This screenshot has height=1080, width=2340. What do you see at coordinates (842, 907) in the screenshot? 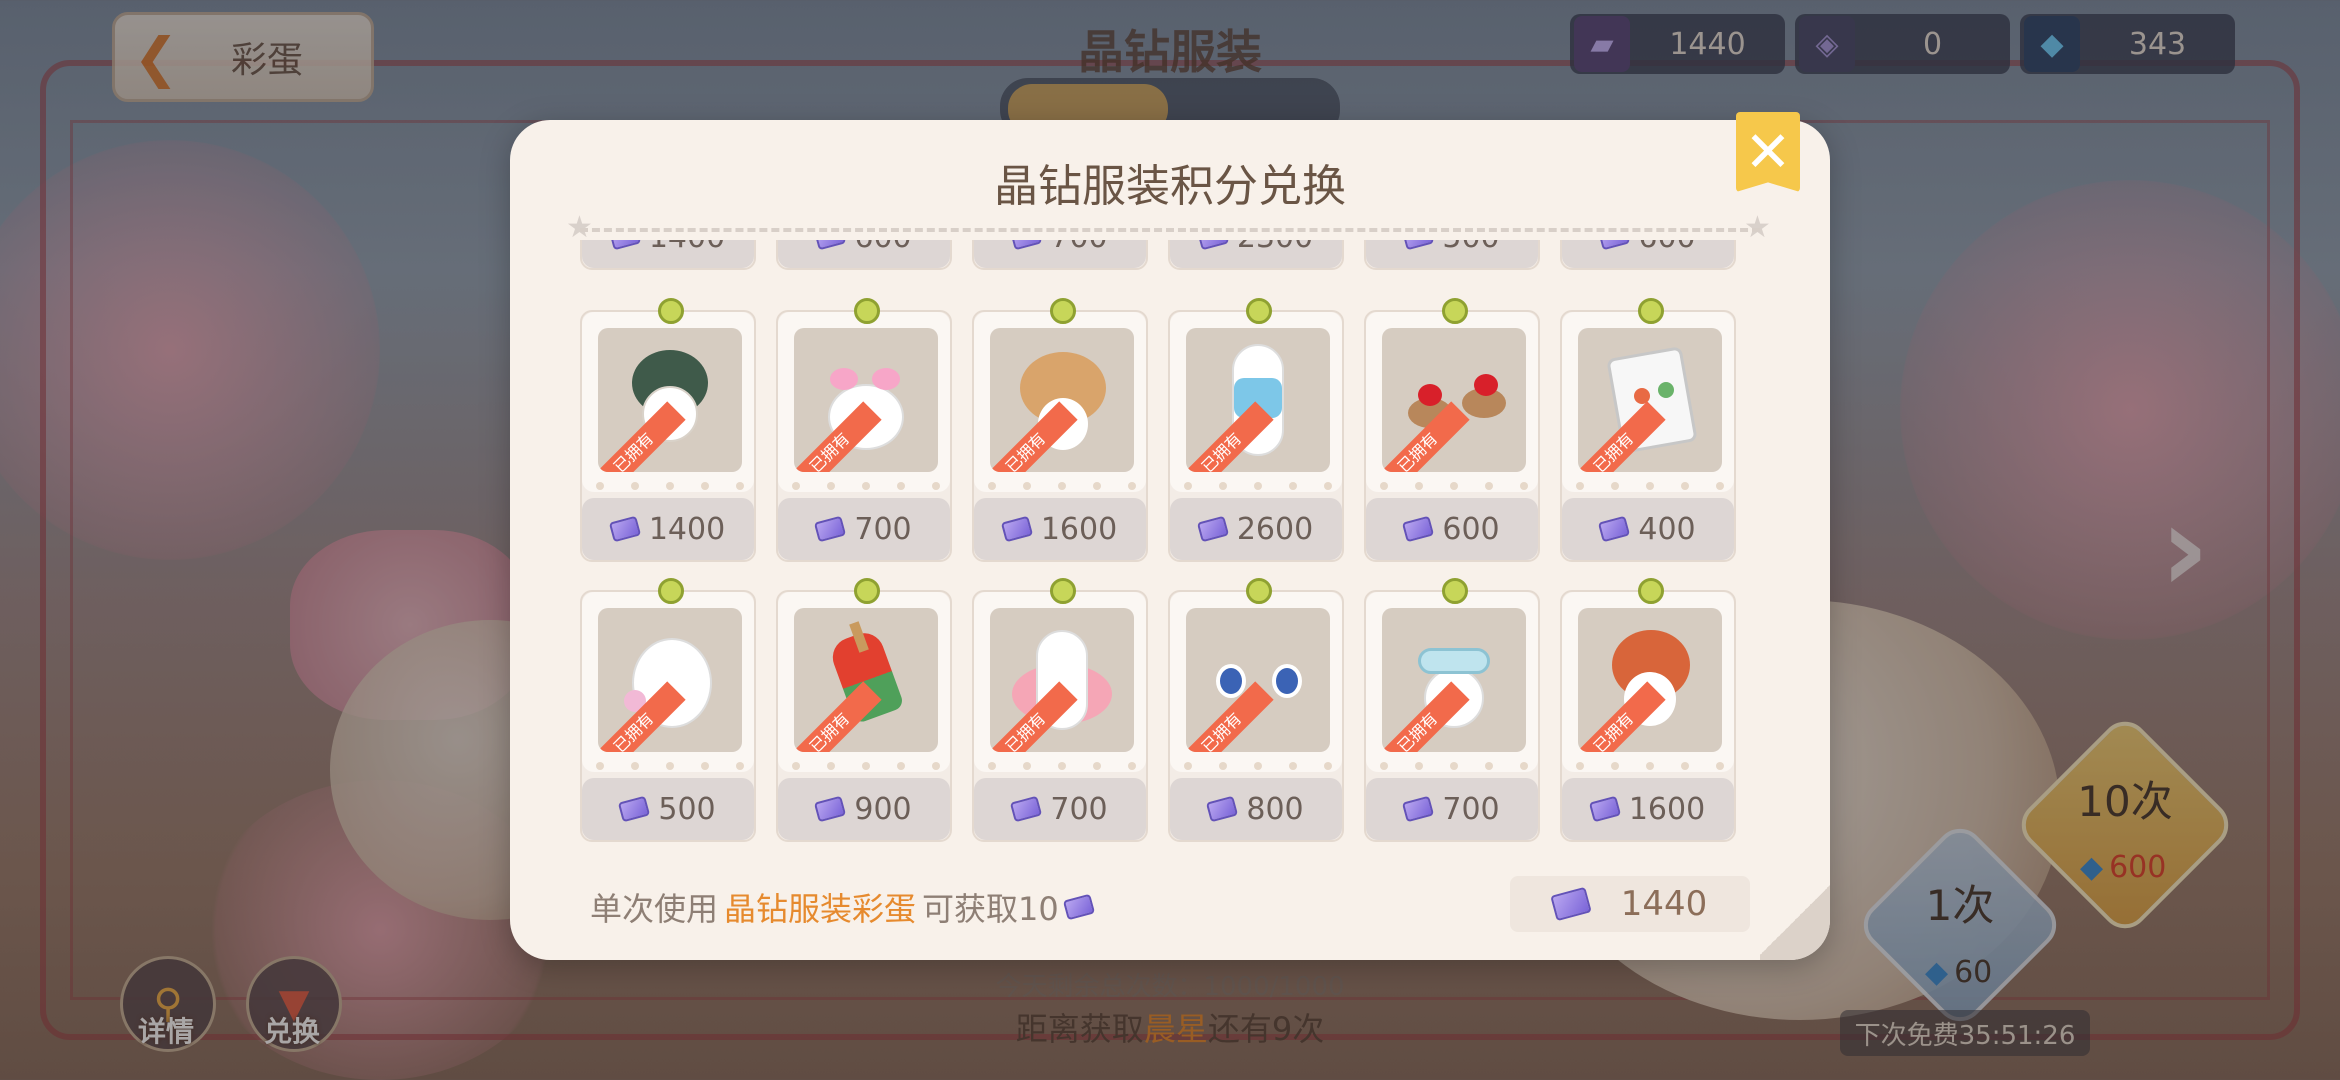
I see `footer-info: 单次使用 晶钻服装彩蛋 可获取10` at bounding box center [842, 907].